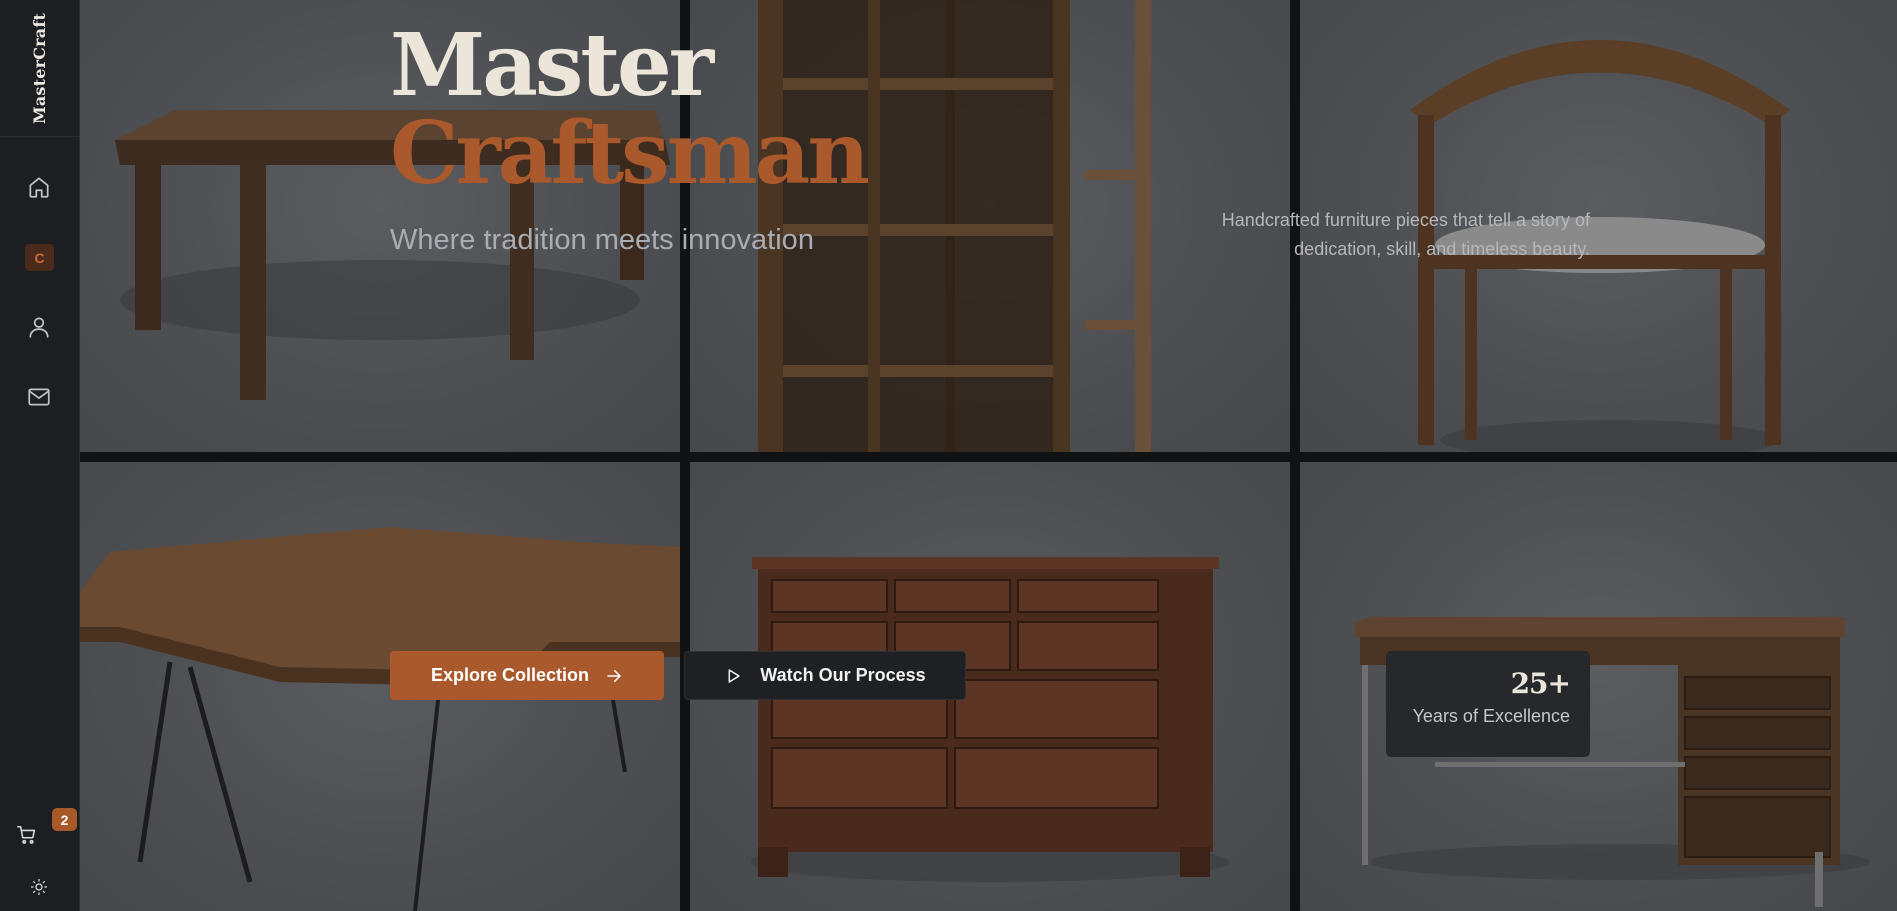 Image resolution: width=1897 pixels, height=911 pixels. I want to click on home-icon, so click(39, 187).